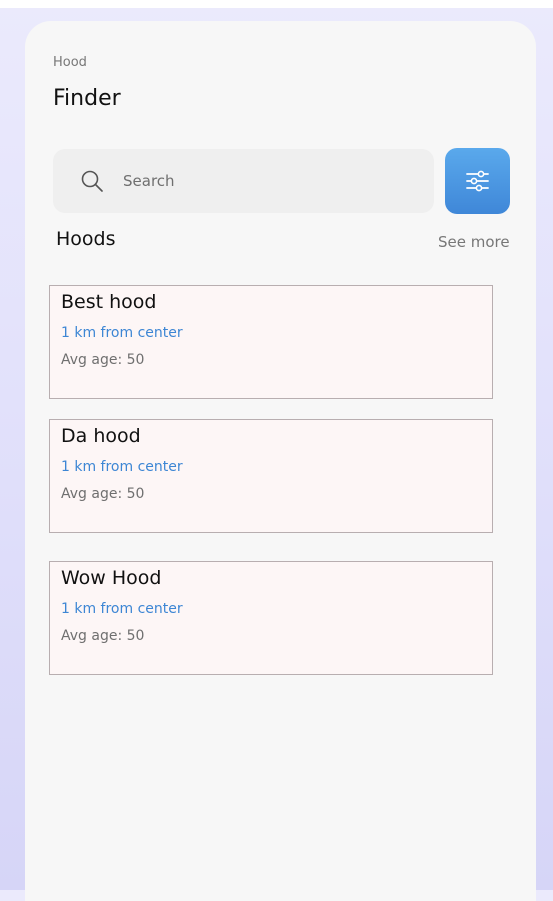 The width and height of the screenshot is (553, 901). Describe the element at coordinates (268, 181) in the screenshot. I see `search-input` at that location.